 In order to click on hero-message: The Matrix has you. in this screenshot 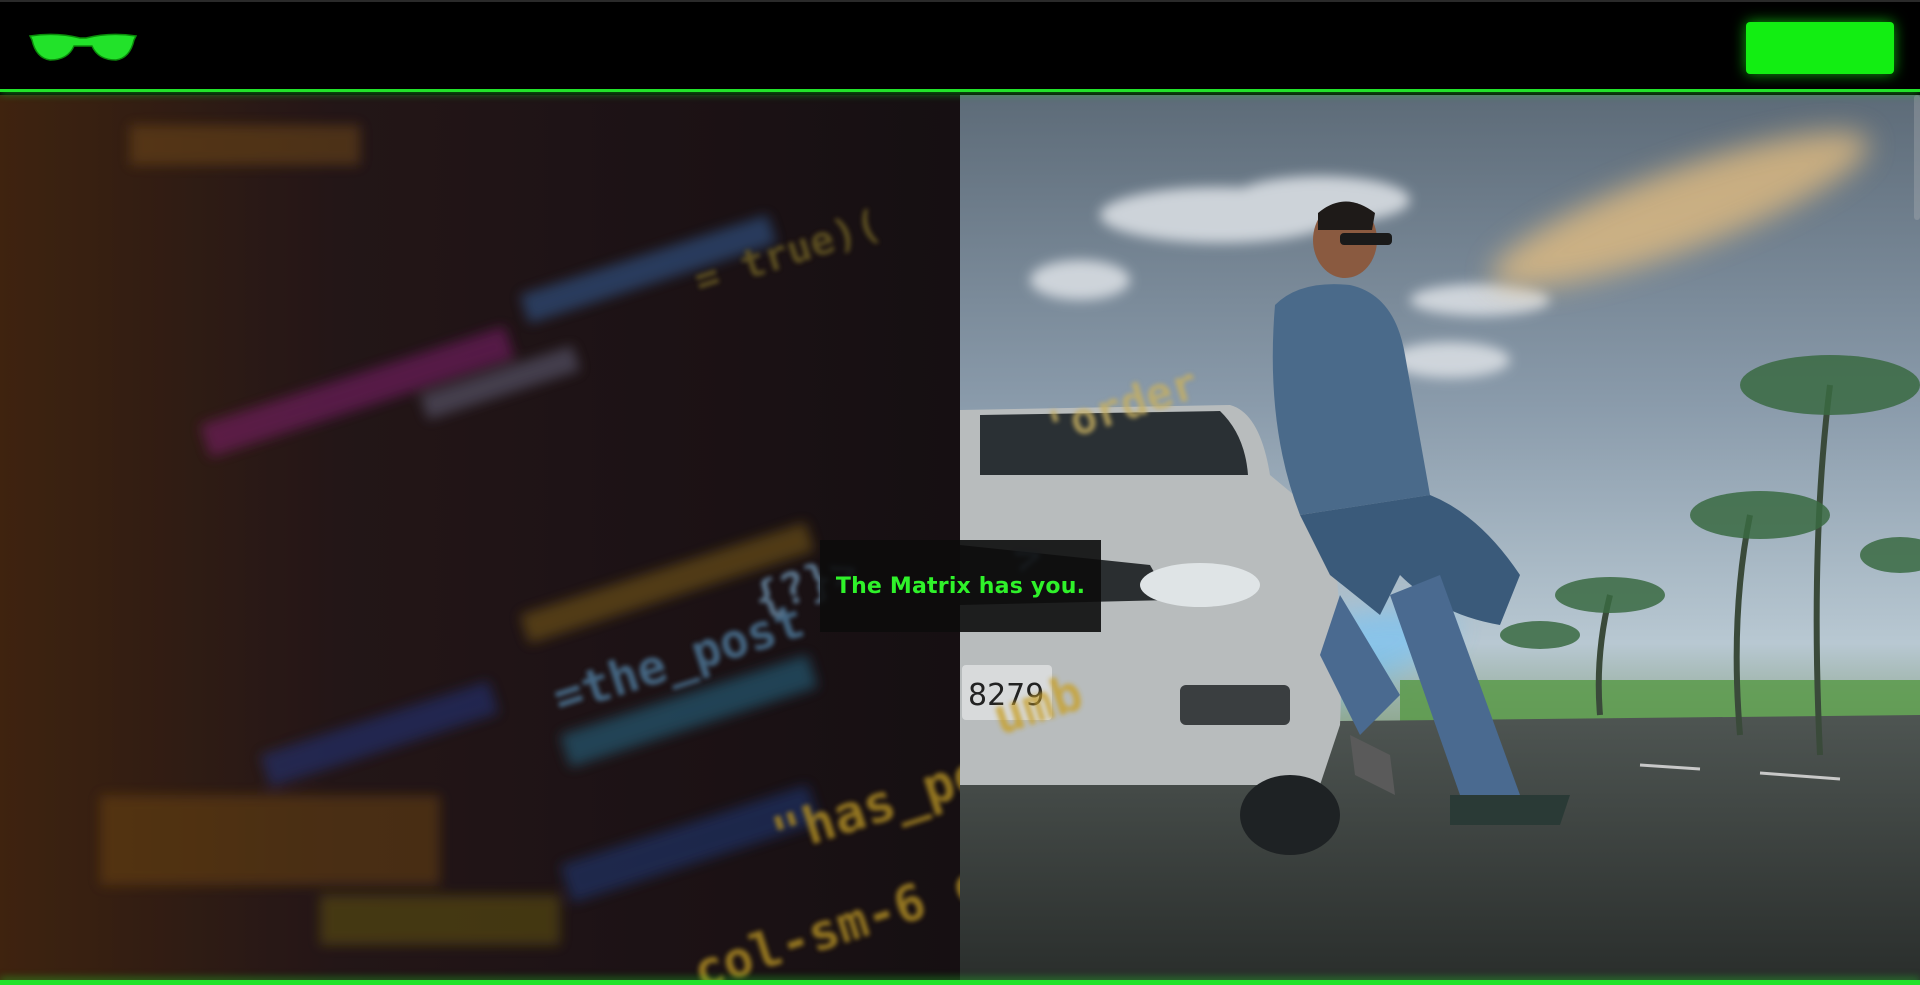, I will do `click(960, 586)`.